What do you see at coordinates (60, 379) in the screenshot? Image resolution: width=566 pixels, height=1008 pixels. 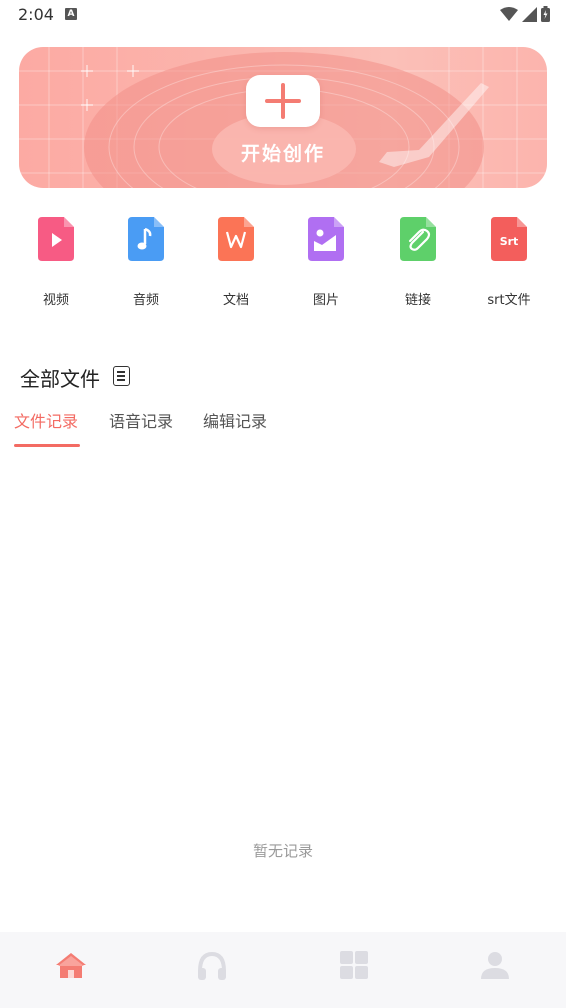 I see `section-title: 全部文件` at bounding box center [60, 379].